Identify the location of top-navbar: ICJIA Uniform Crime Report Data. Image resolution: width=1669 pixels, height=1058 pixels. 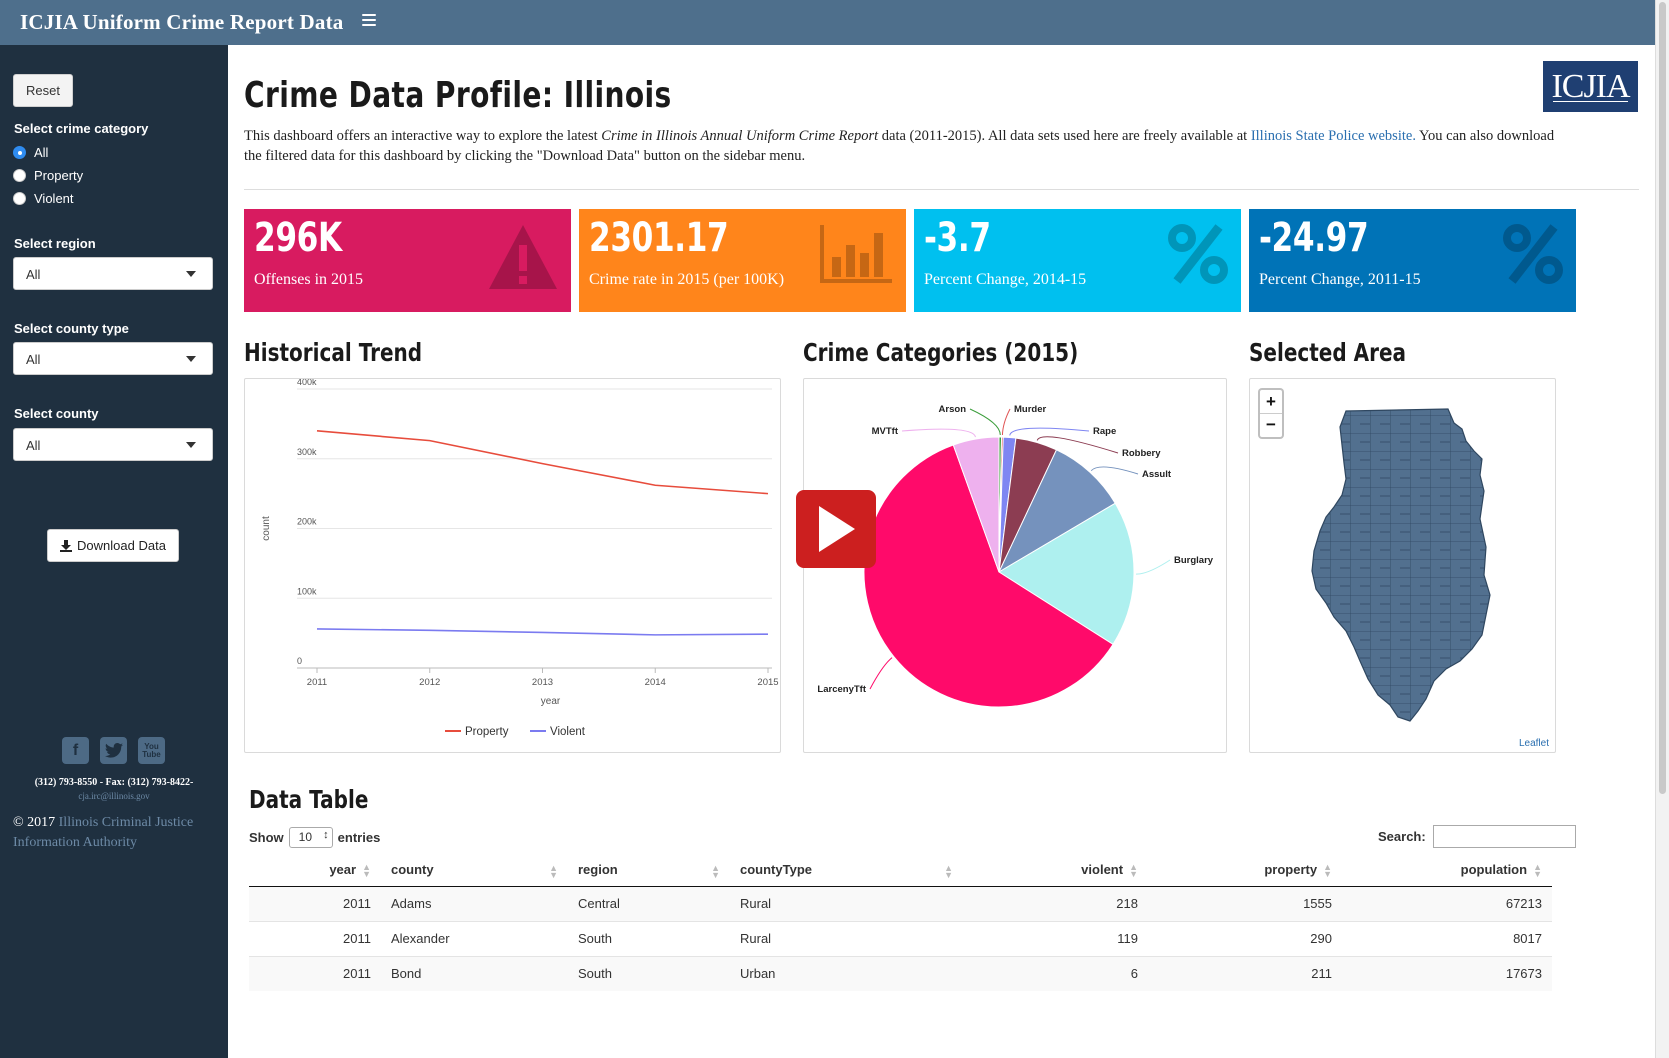
(834, 22).